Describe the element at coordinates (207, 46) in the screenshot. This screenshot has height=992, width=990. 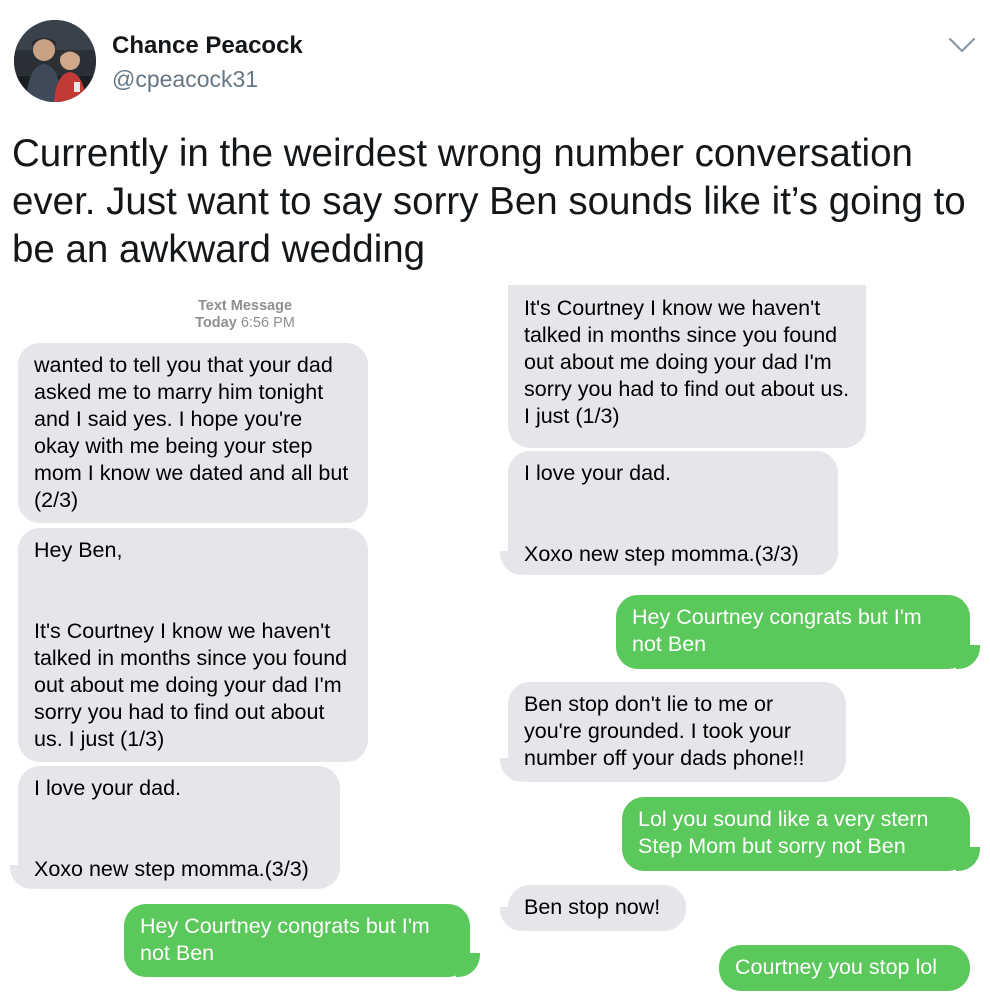
I see `author-name: Chance Peacock` at that location.